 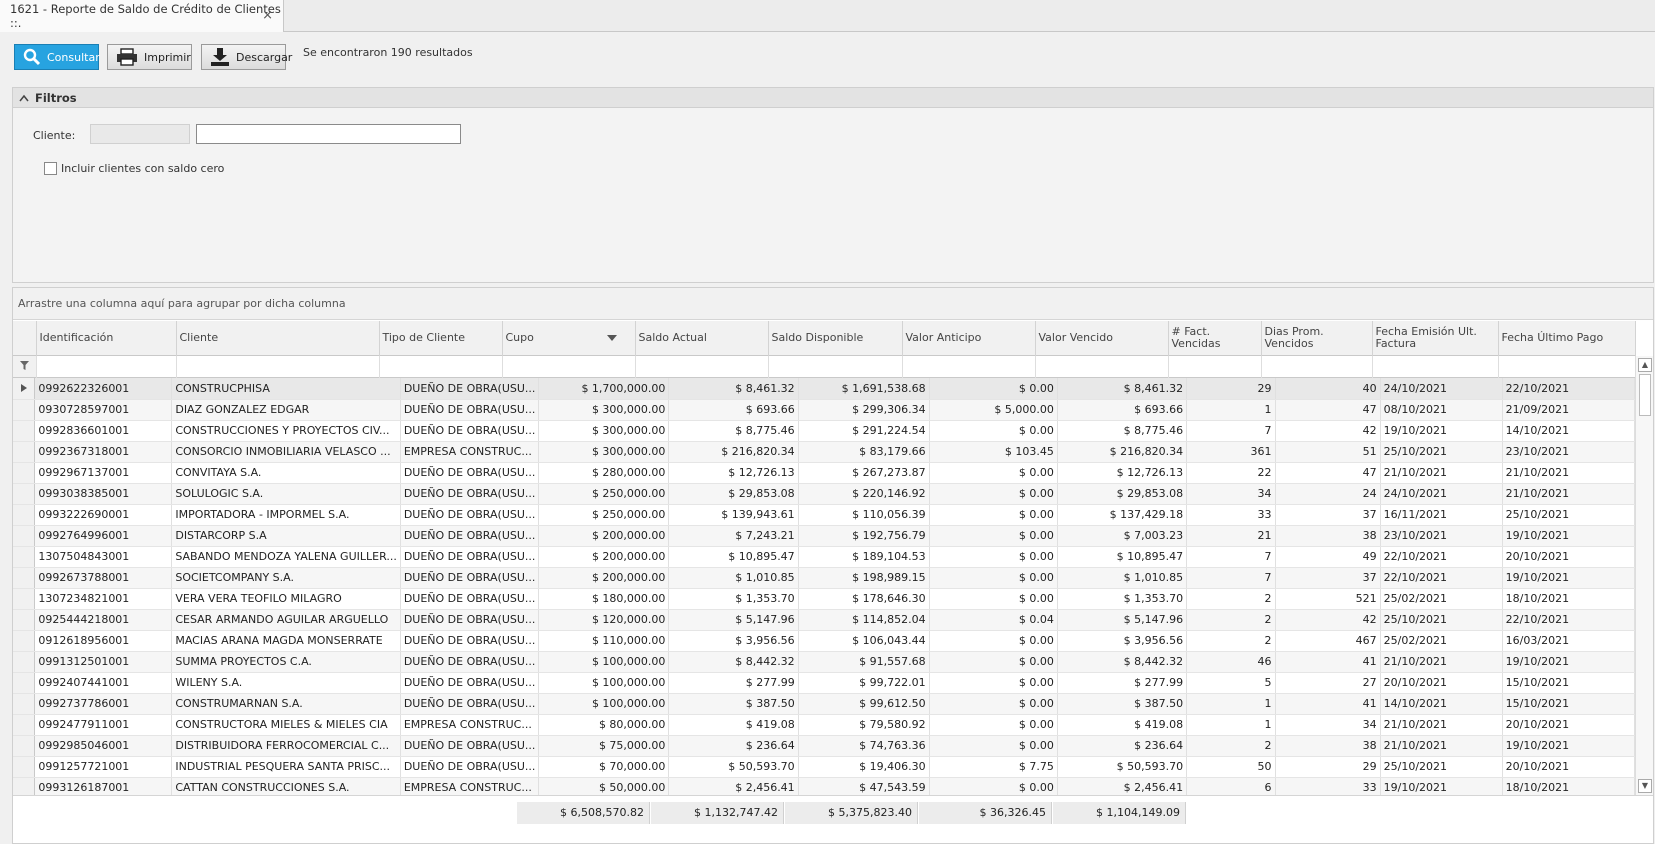 What do you see at coordinates (1122, 494) in the screenshot?
I see `cell-valor-vencido: $ 29,853.08` at bounding box center [1122, 494].